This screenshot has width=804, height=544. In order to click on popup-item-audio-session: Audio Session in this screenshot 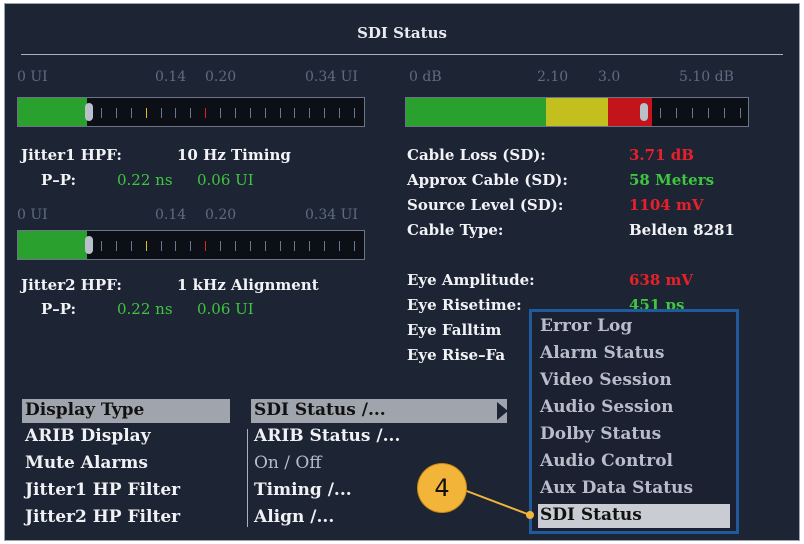, I will do `click(607, 407)`.